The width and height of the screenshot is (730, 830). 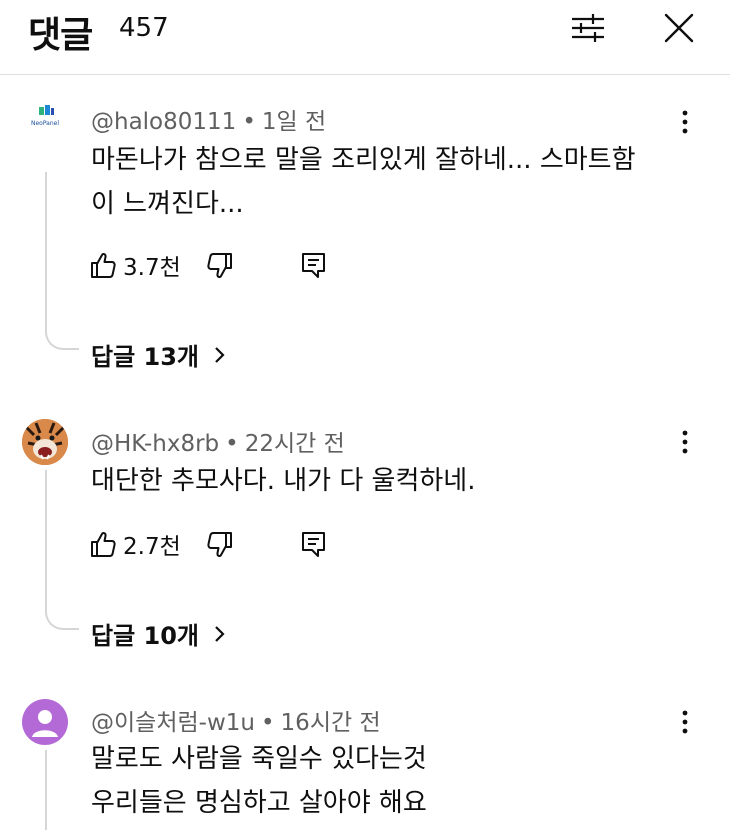 What do you see at coordinates (60, 35) in the screenshot?
I see `page-title: 댓글` at bounding box center [60, 35].